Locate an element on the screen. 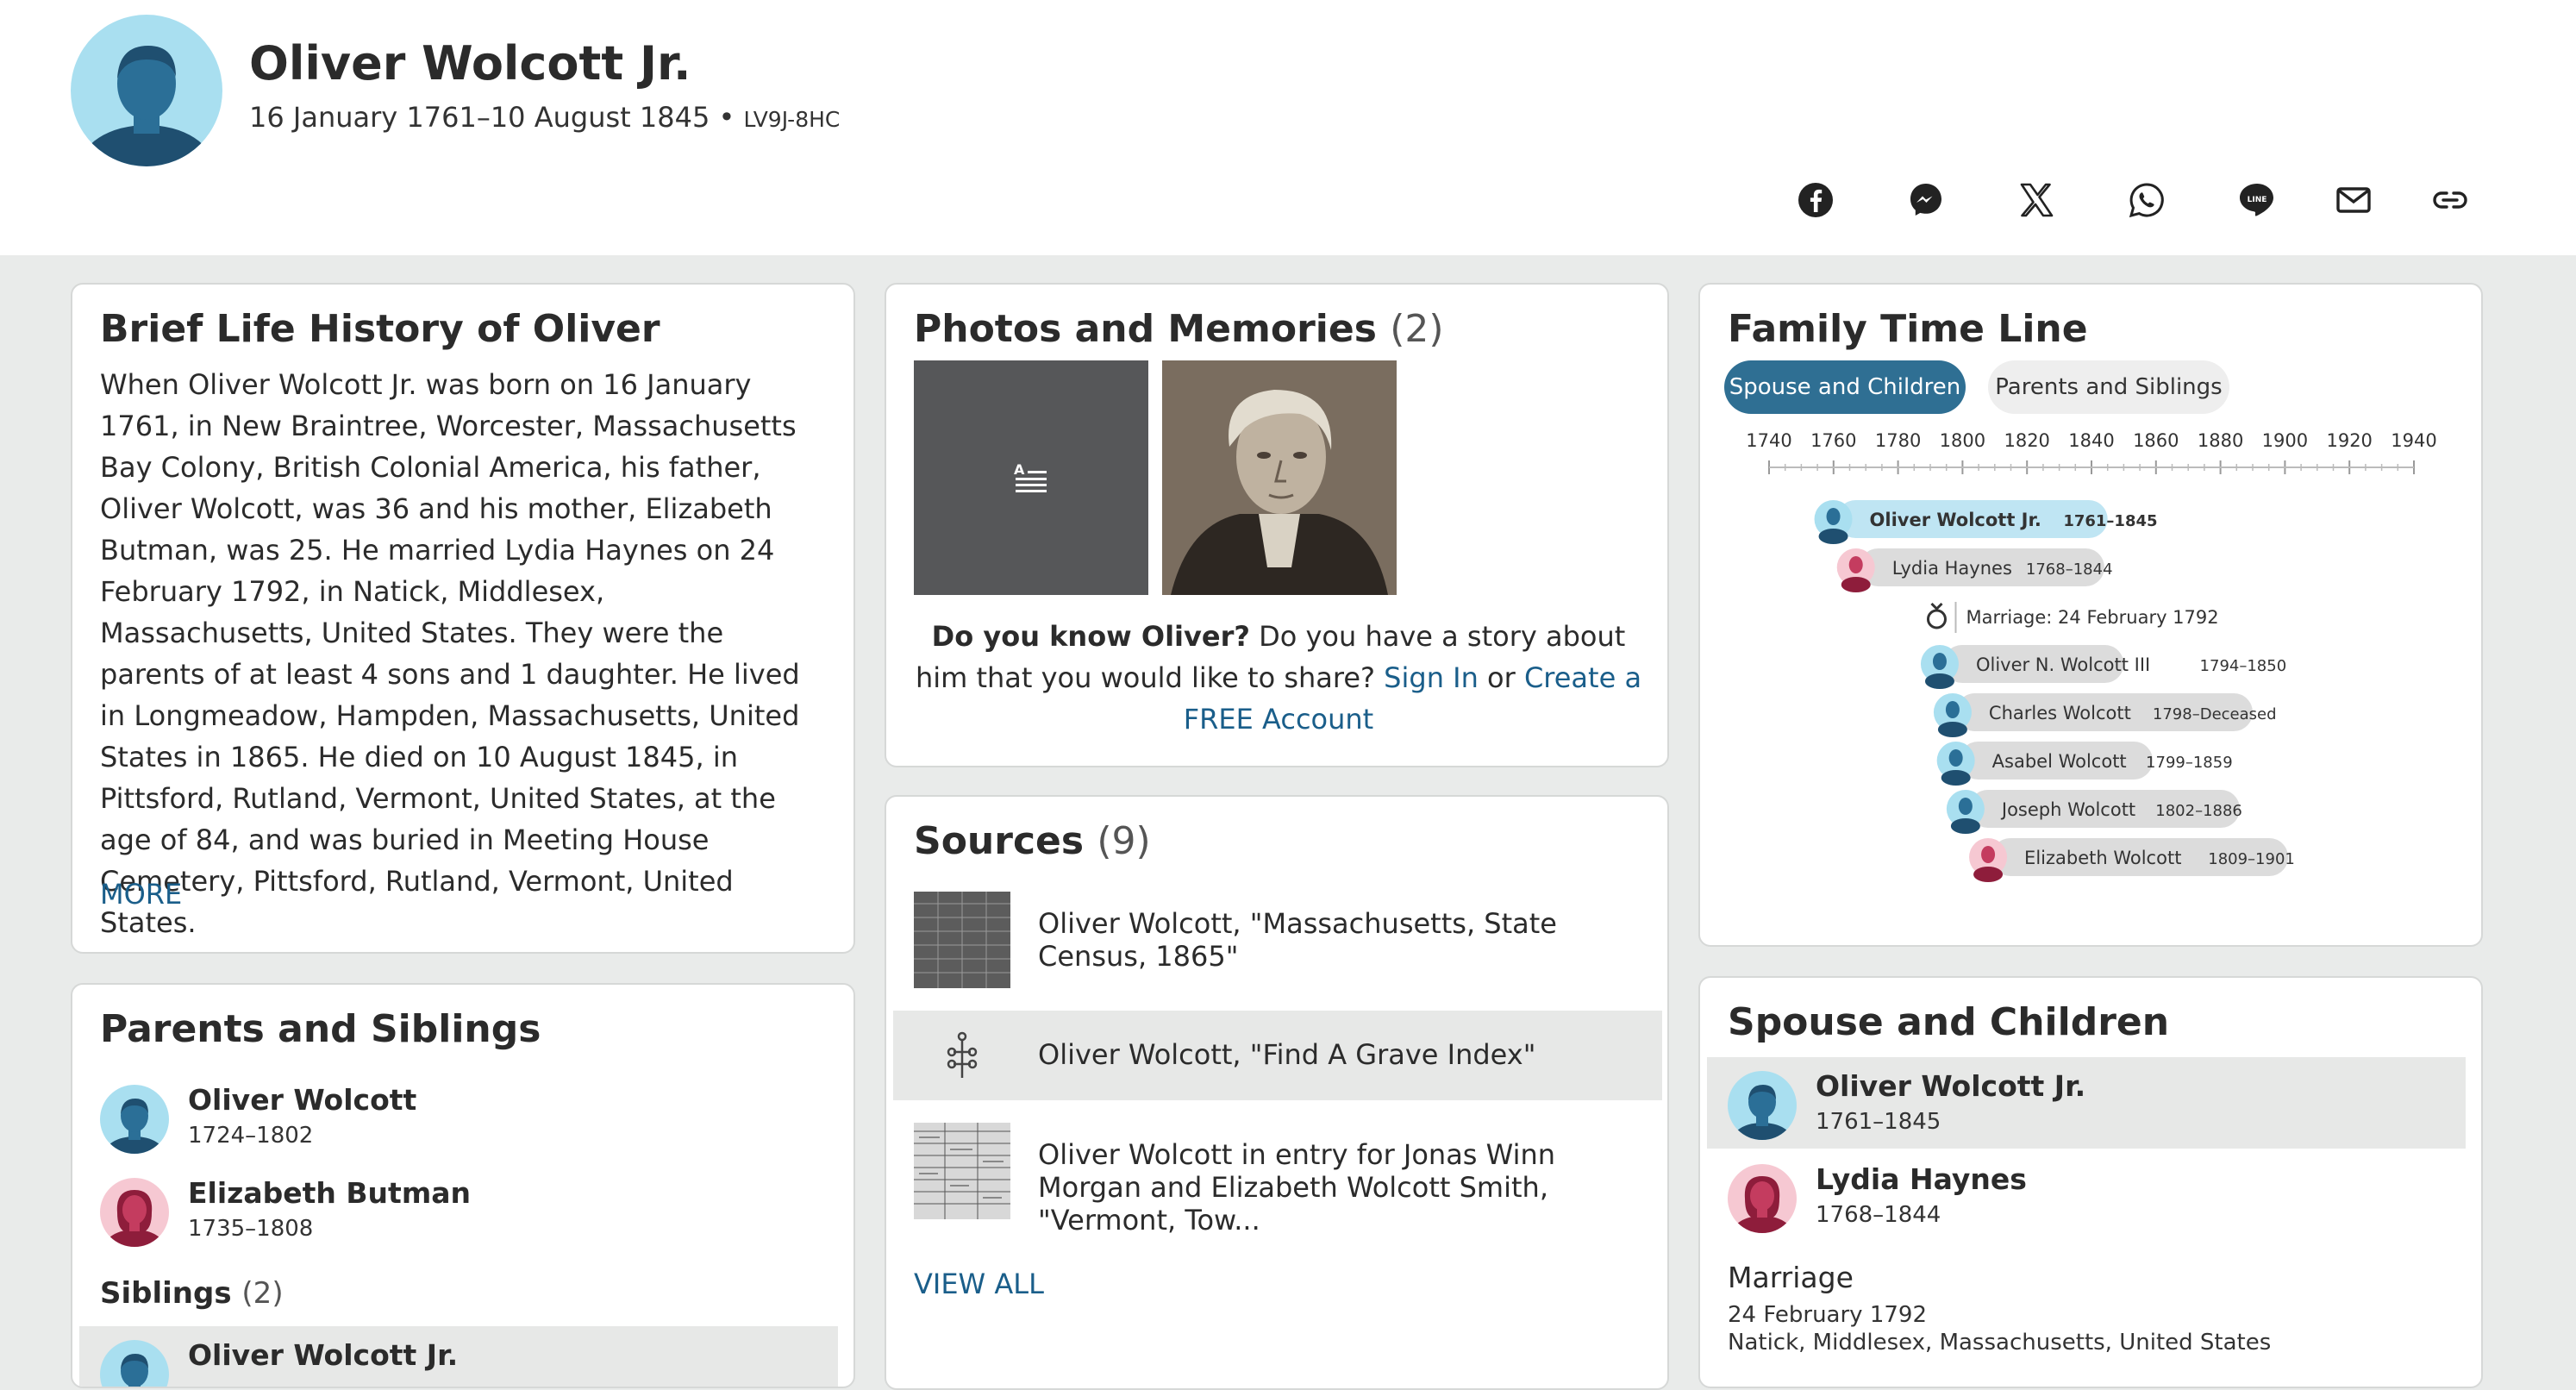 The height and width of the screenshot is (1390, 2576). timeline-person-dates: 1809–1901 is located at coordinates (2251, 859).